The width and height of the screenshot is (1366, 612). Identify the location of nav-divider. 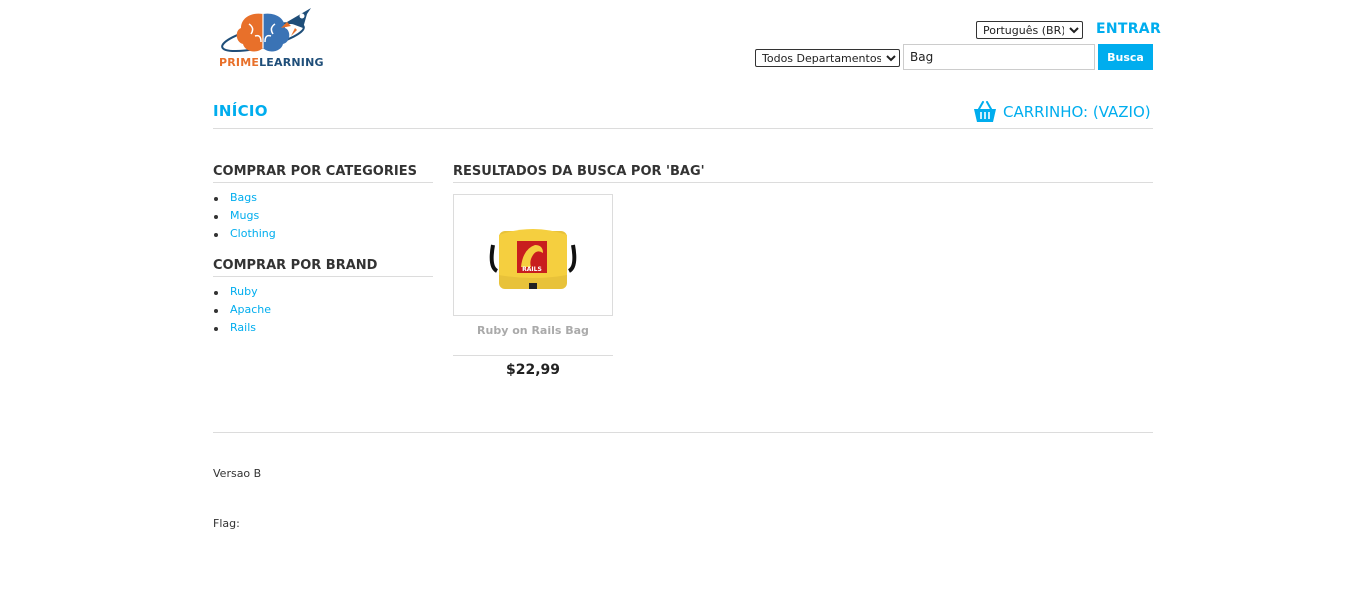
(683, 128).